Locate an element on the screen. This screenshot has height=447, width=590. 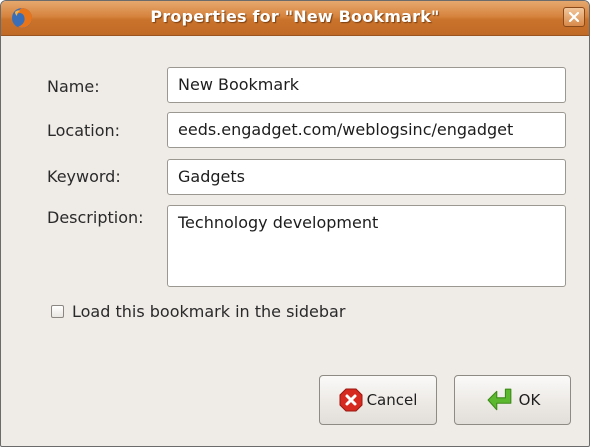
keyword-label: Keyword: is located at coordinates (84, 176).